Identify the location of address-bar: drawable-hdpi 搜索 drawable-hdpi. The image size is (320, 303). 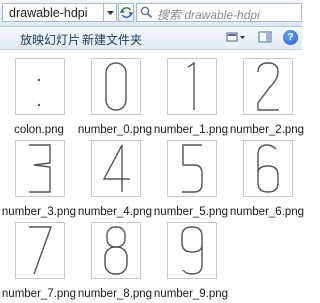
(151, 13).